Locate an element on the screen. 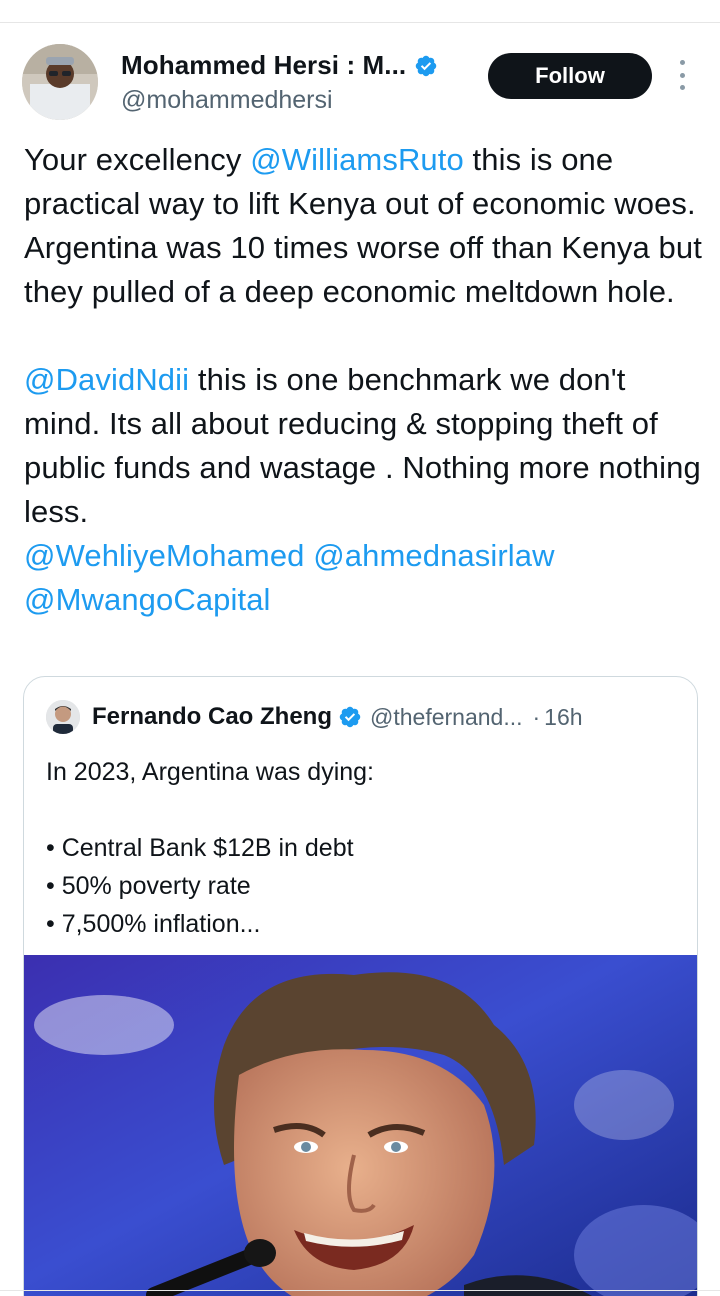 The width and height of the screenshot is (720, 1296). quoted-tweet-header: Fernando Cao Zheng @thefernand... · 16h is located at coordinates (314, 717).